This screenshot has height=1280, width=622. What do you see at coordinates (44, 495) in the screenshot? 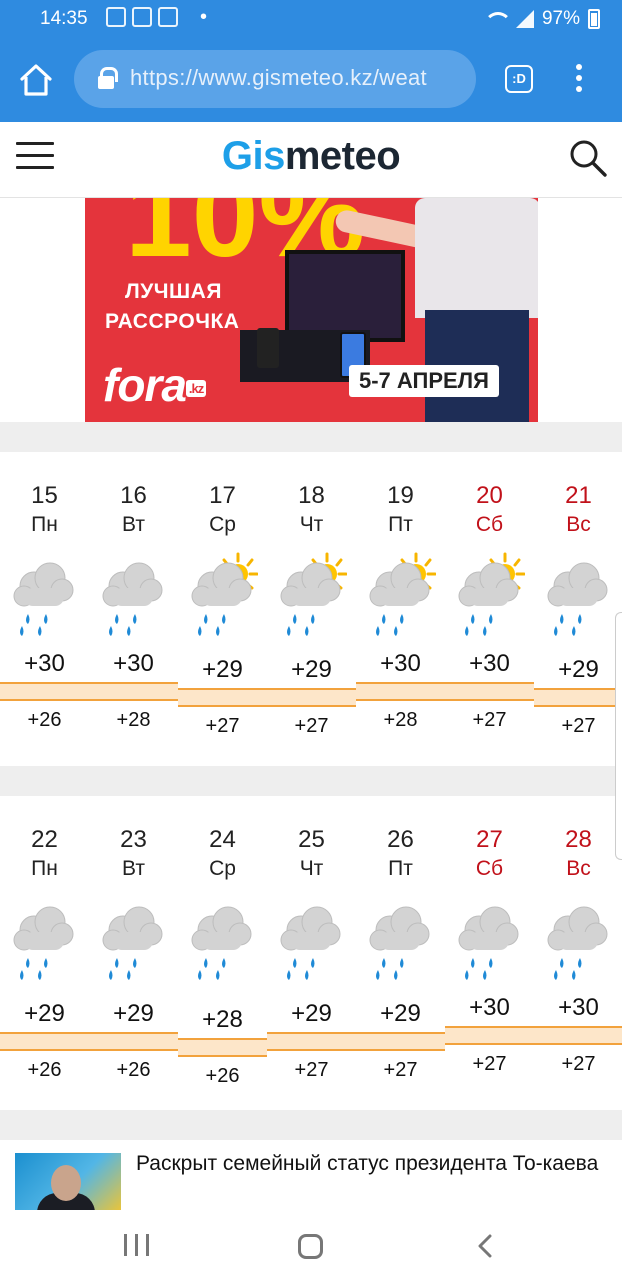
I see `day-number: 15` at bounding box center [44, 495].